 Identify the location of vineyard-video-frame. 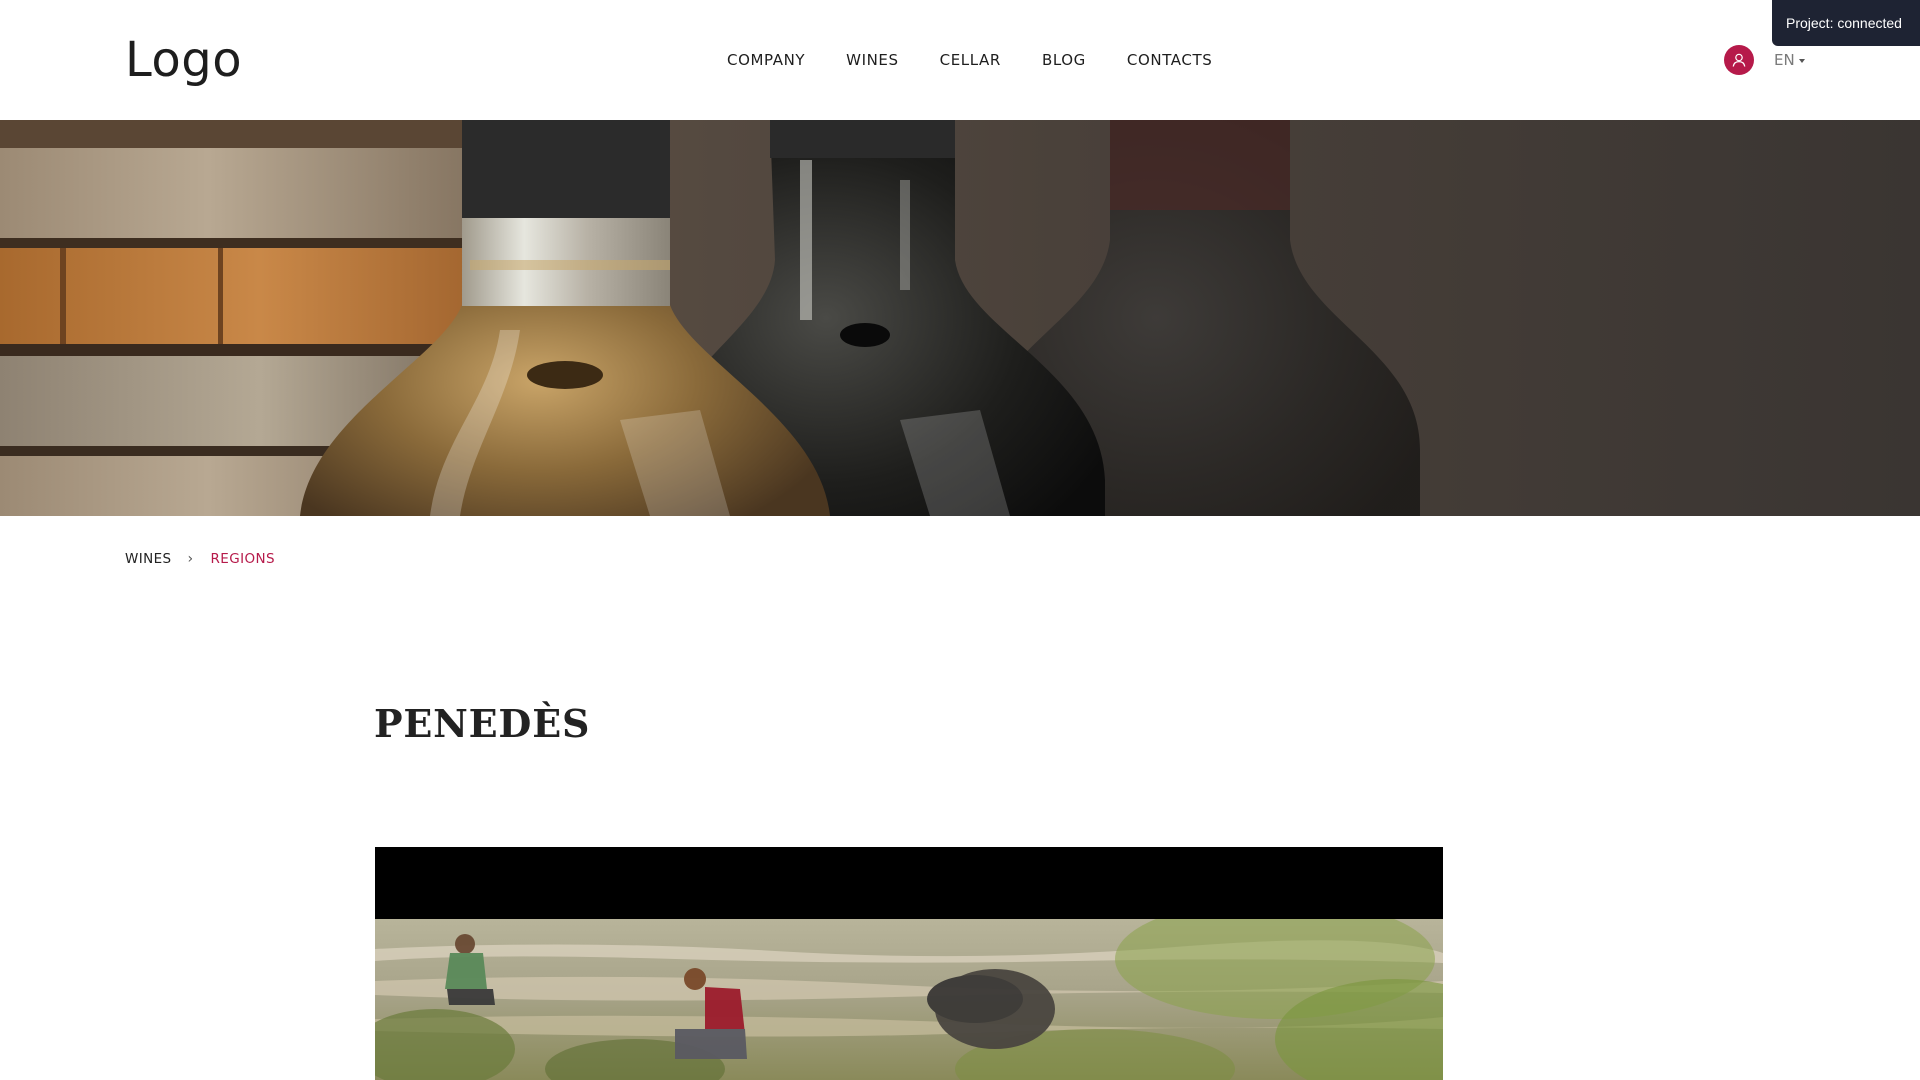
(909, 999).